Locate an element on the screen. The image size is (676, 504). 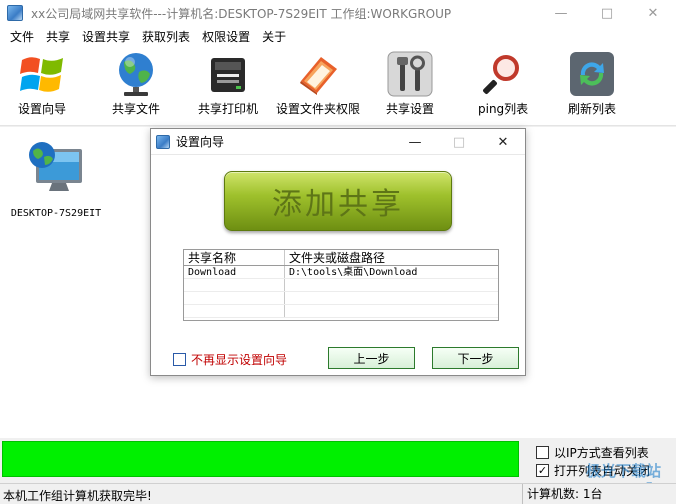
ip-view-label: 以IP方式查看列表 is located at coordinates (601, 452).